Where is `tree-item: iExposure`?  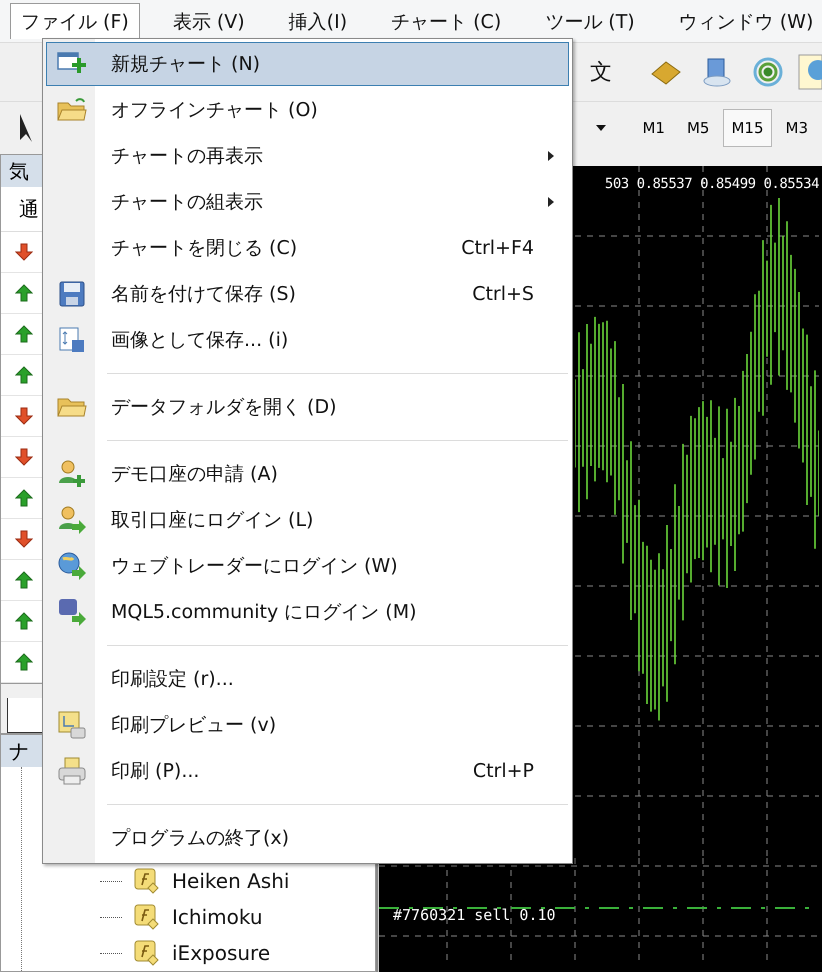
tree-item: iExposure is located at coordinates (221, 953).